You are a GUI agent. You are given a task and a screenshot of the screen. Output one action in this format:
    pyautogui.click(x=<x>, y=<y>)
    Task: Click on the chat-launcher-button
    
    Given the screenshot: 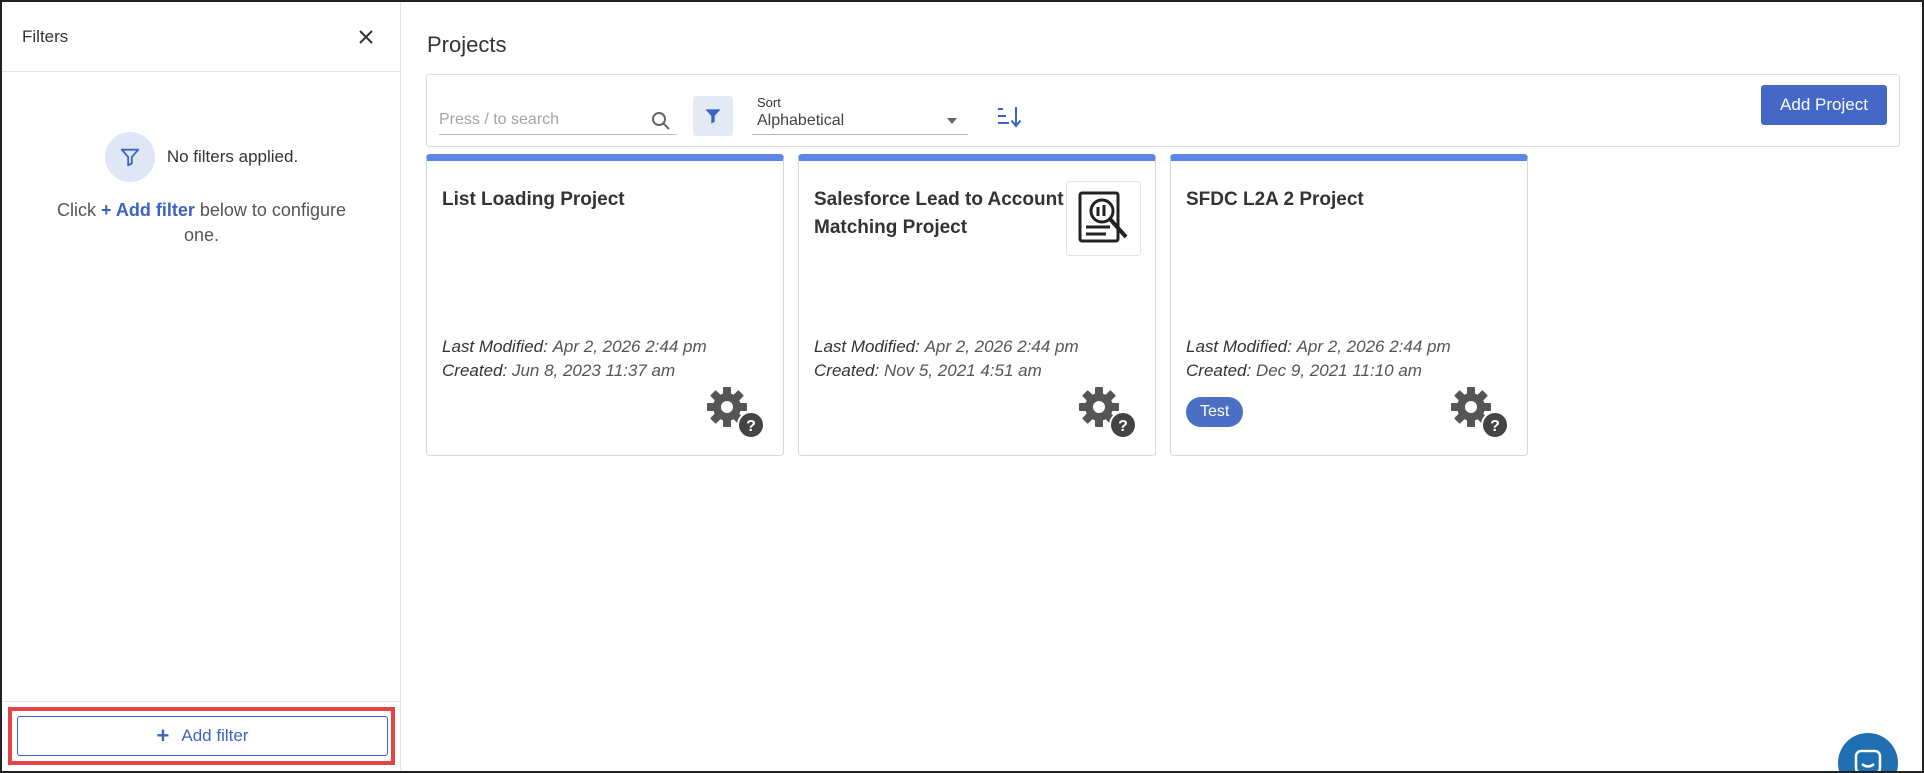 What is the action you would take?
    pyautogui.click(x=1868, y=753)
    